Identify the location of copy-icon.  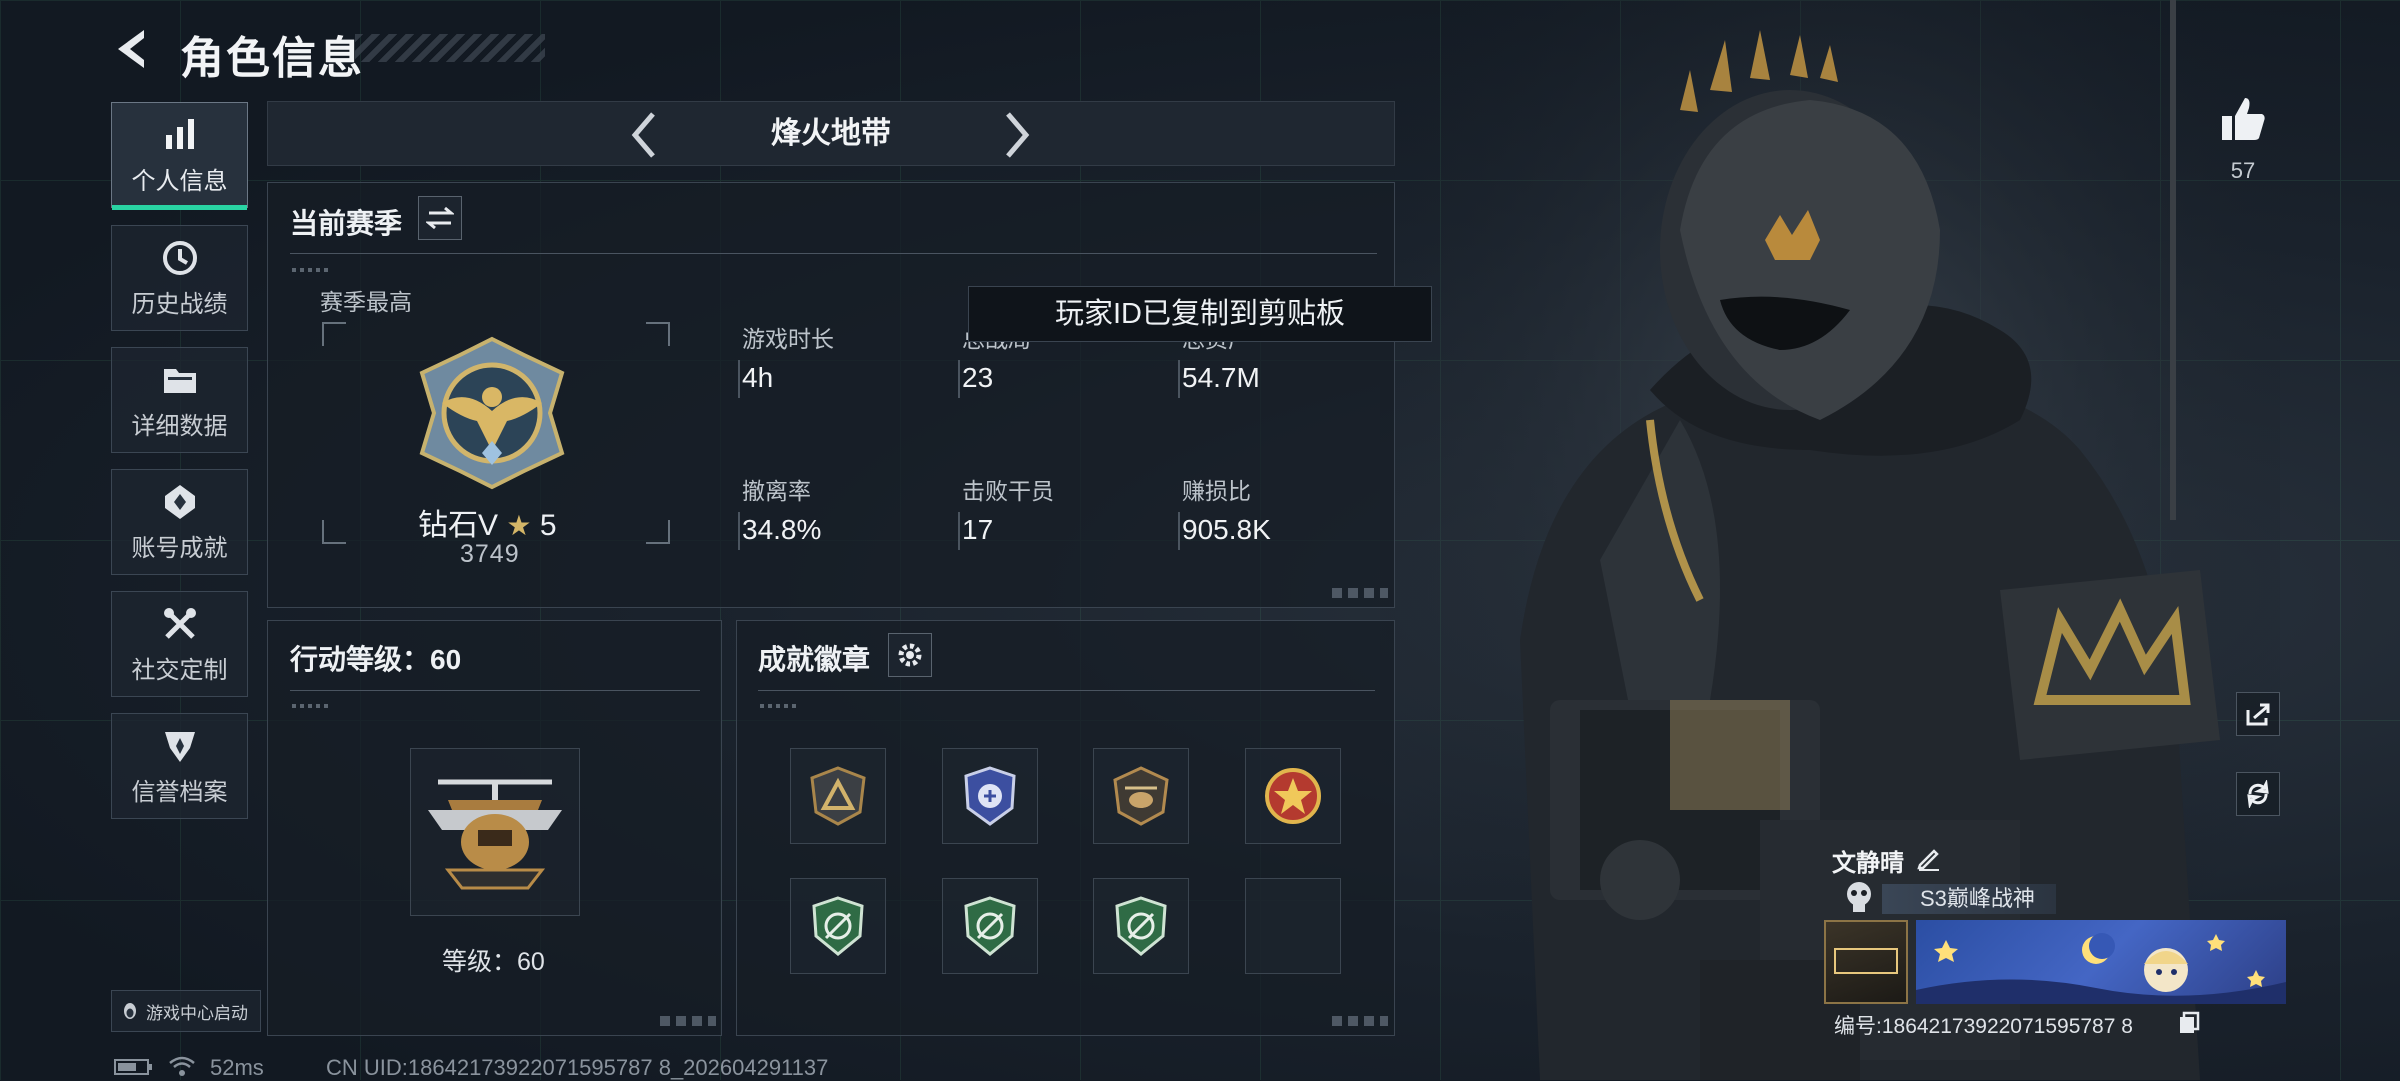
(2189, 1023).